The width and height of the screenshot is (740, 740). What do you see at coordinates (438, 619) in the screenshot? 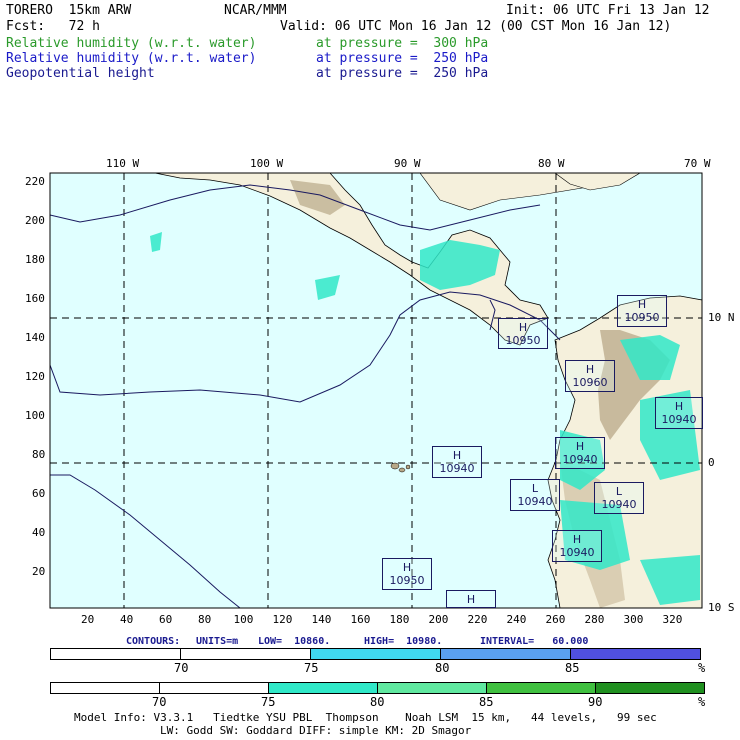
I see `bottom-x-label: 200` at bounding box center [438, 619].